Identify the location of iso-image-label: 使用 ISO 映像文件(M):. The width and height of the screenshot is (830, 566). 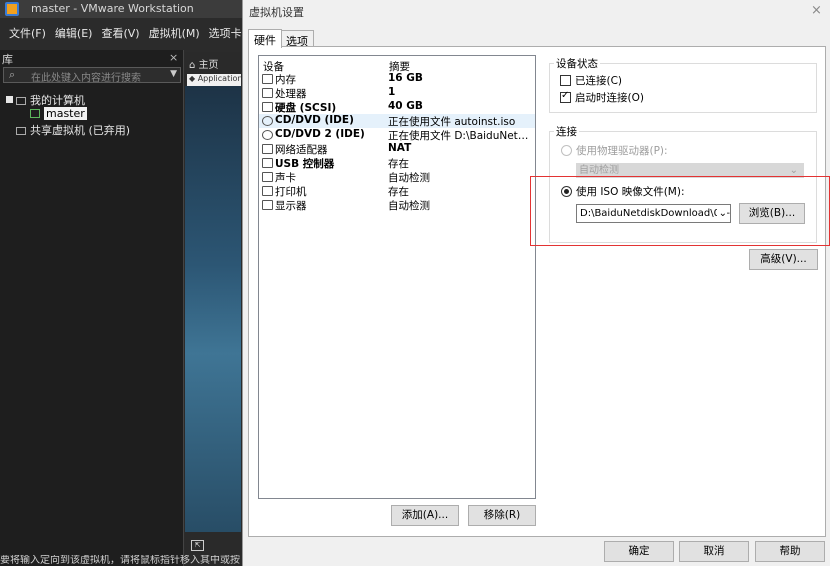
(630, 192).